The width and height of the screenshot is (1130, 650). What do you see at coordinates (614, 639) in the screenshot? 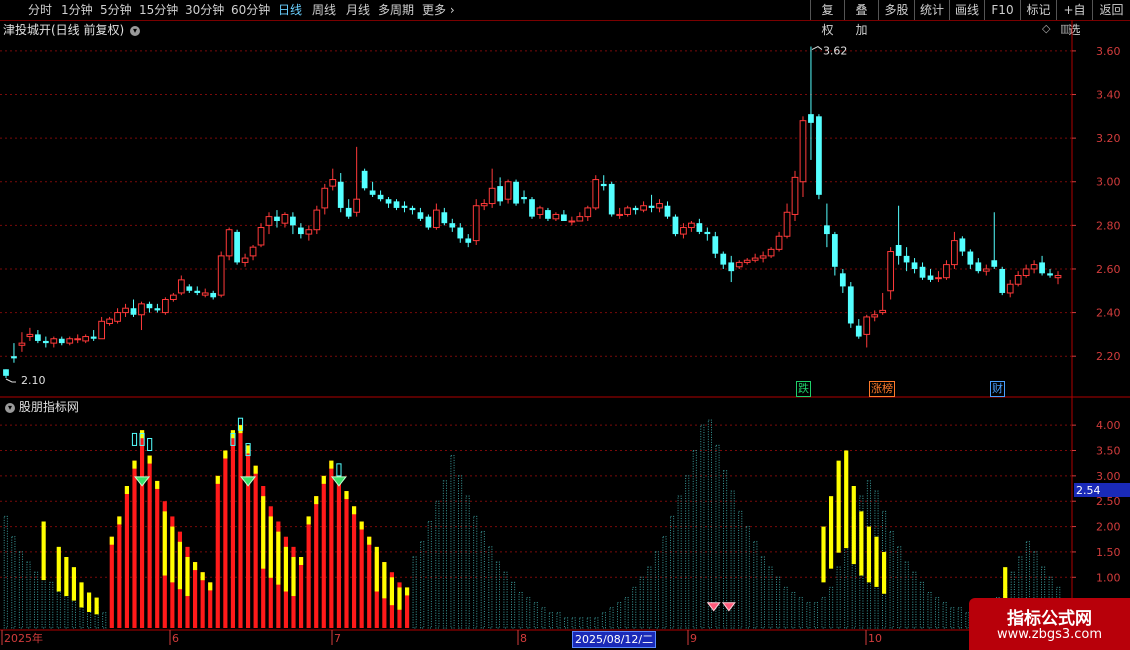
I see `date-highlight: 2025/08/12/二` at bounding box center [614, 639].